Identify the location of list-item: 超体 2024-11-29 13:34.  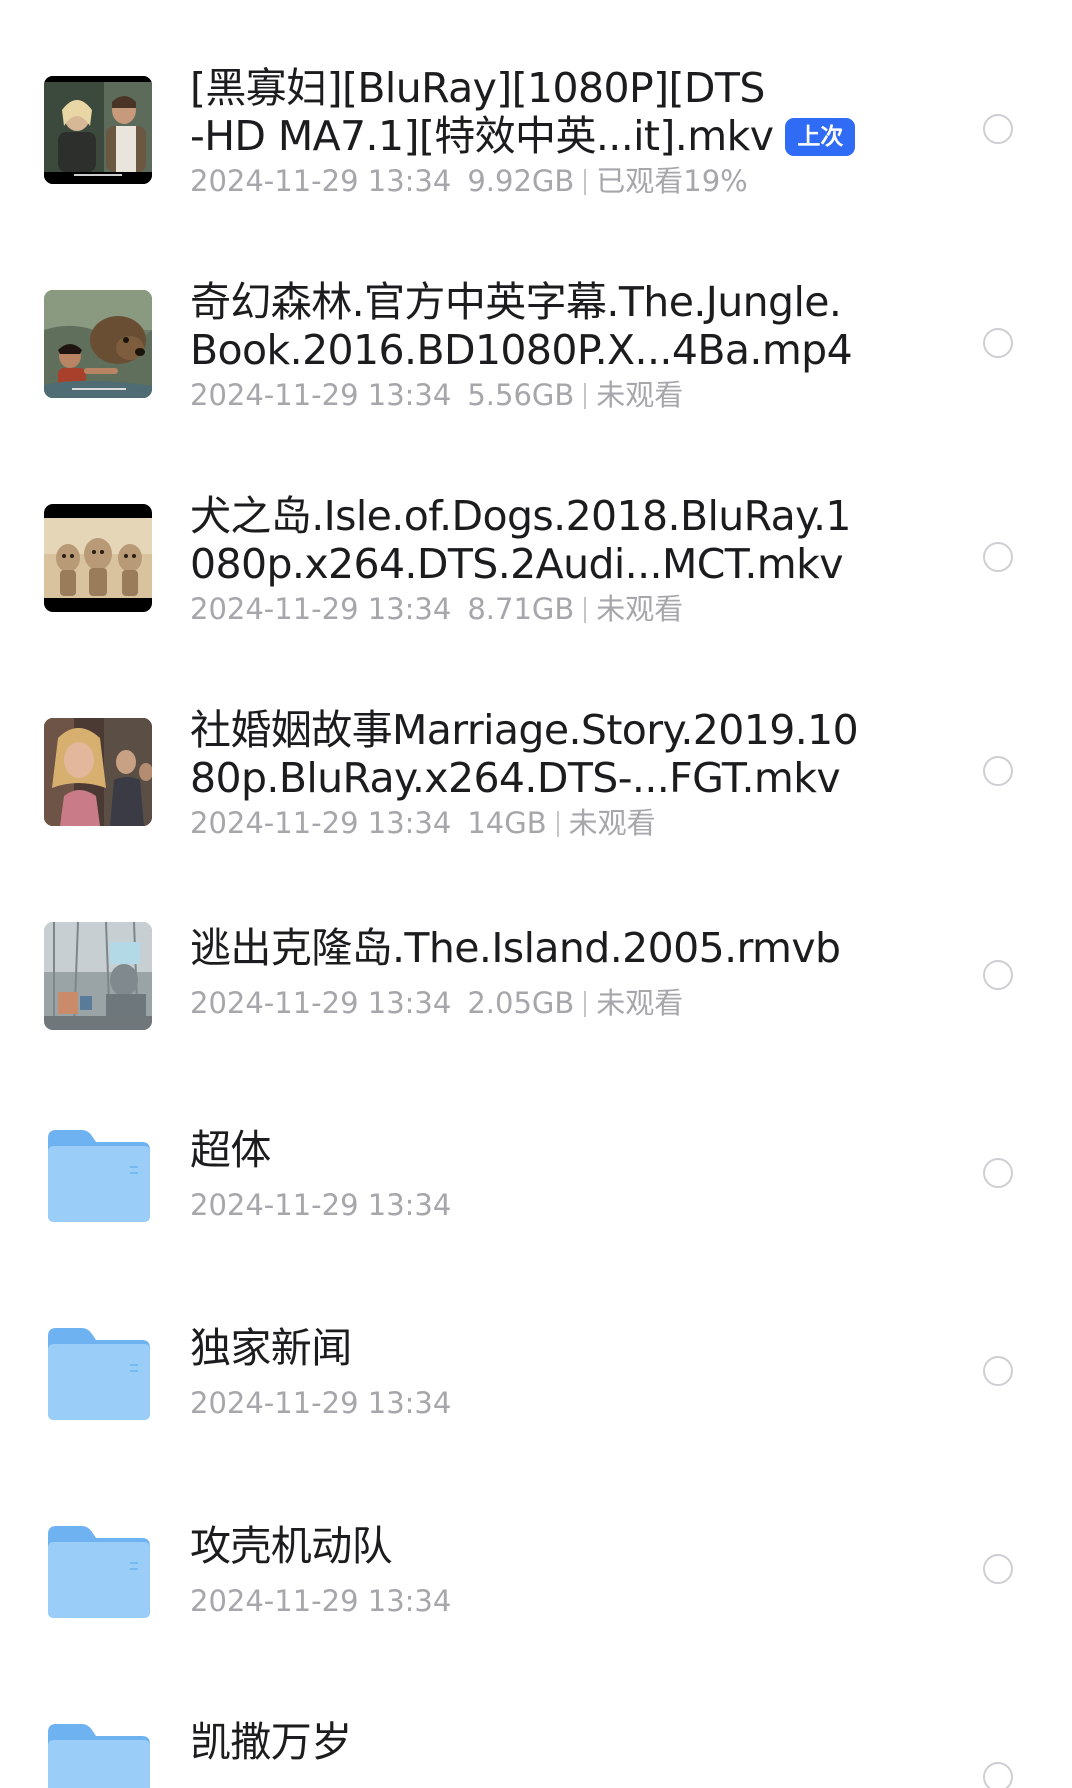
(536, 1155).